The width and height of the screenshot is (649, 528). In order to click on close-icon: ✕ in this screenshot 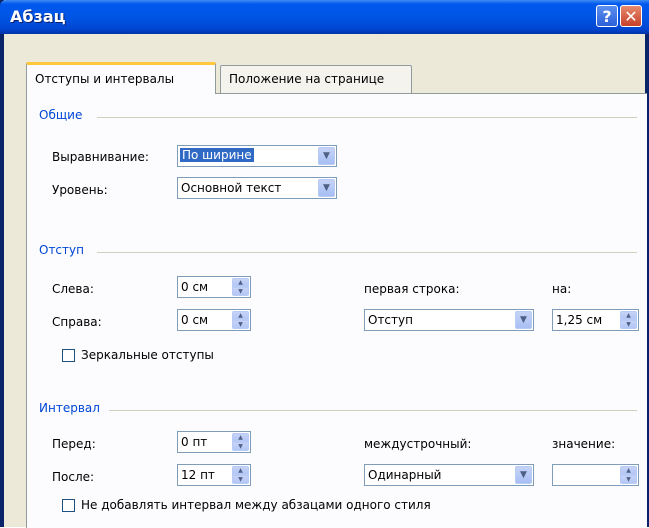, I will do `click(631, 16)`.